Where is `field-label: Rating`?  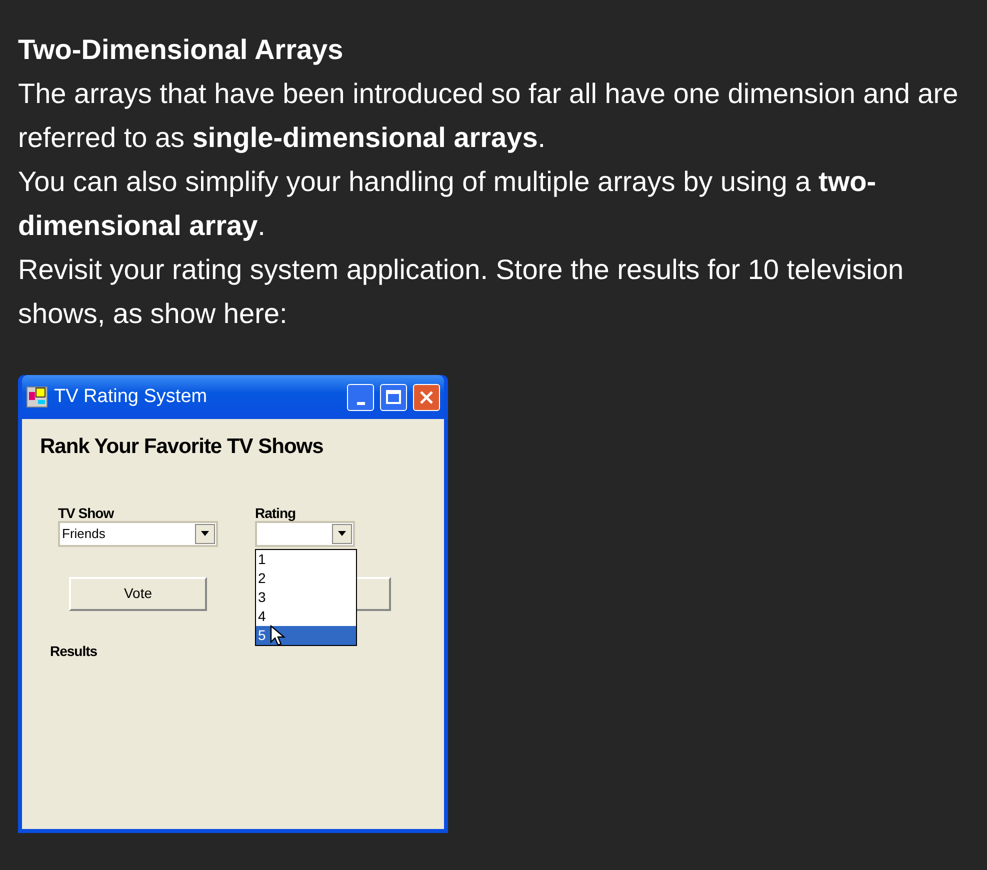
field-label: Rating is located at coordinates (276, 512).